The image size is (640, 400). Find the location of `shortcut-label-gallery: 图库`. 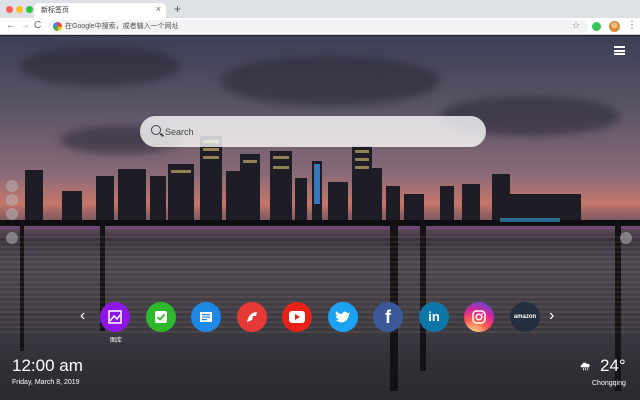

shortcut-label-gallery: 图库 is located at coordinates (115, 341).